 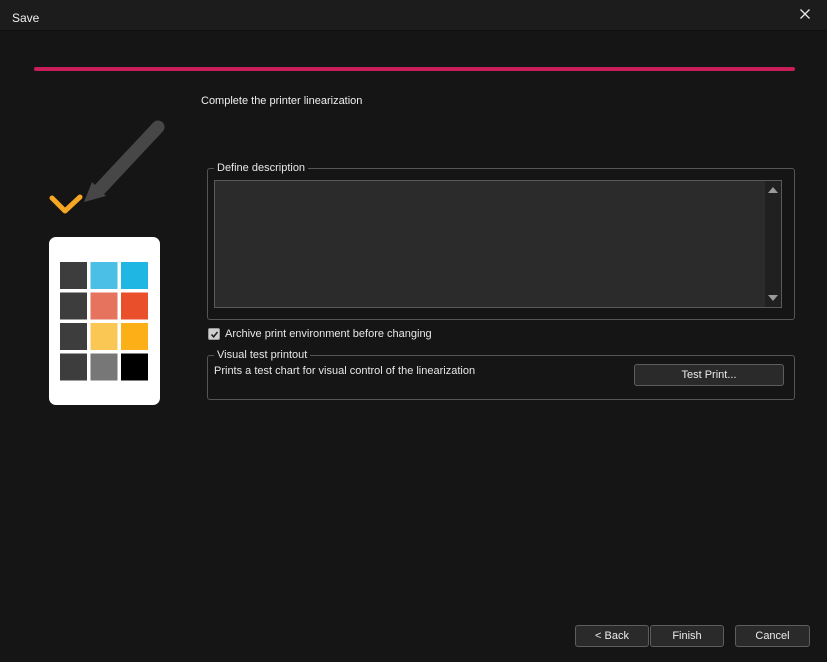 I want to click on checkmark-icon, so click(x=66, y=204).